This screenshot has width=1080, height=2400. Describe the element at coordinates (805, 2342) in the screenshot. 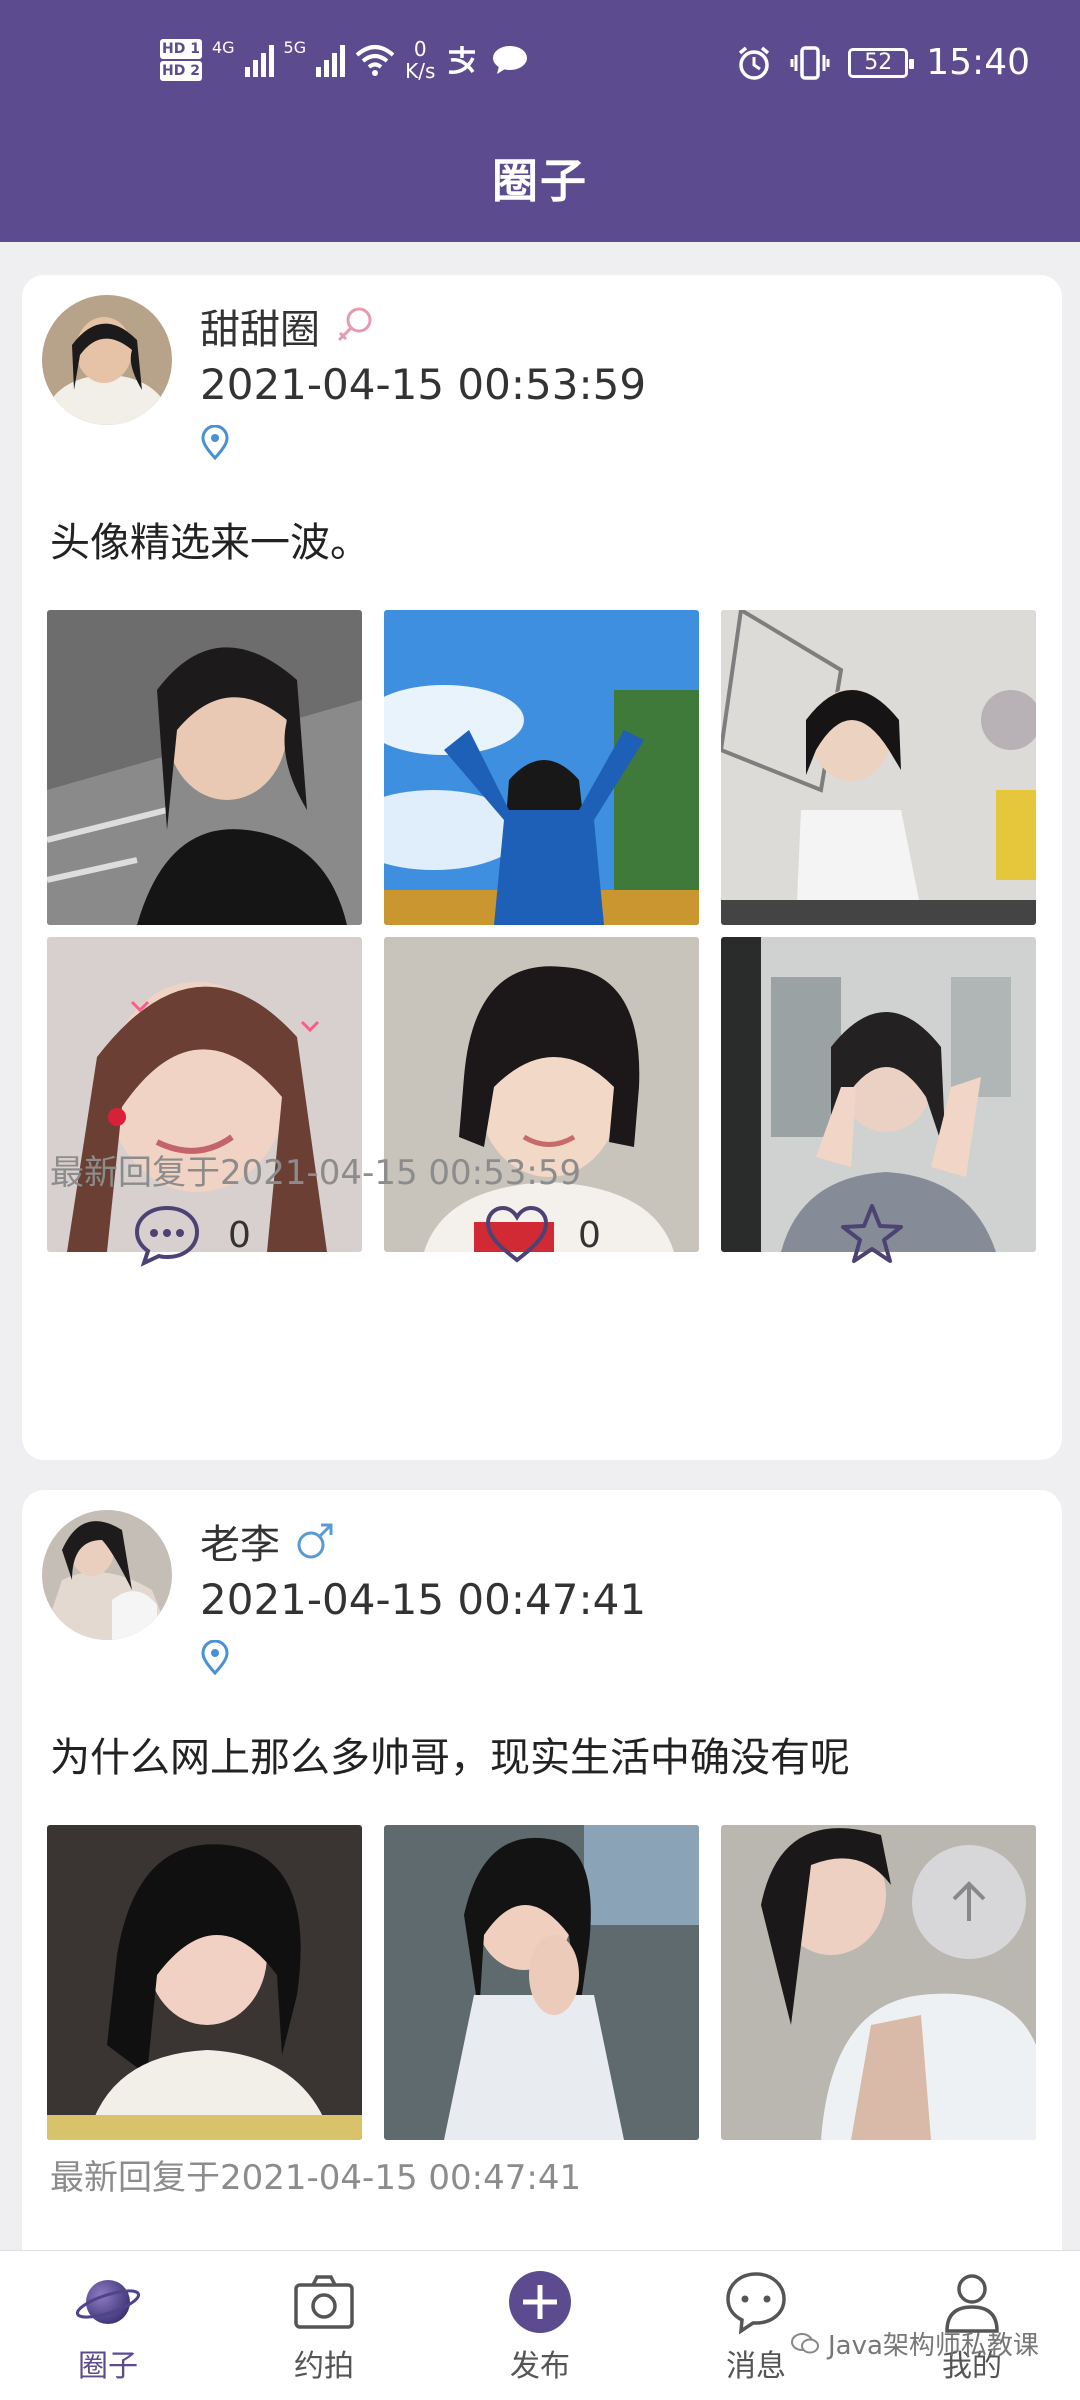

I see `wechat-official-icon` at that location.